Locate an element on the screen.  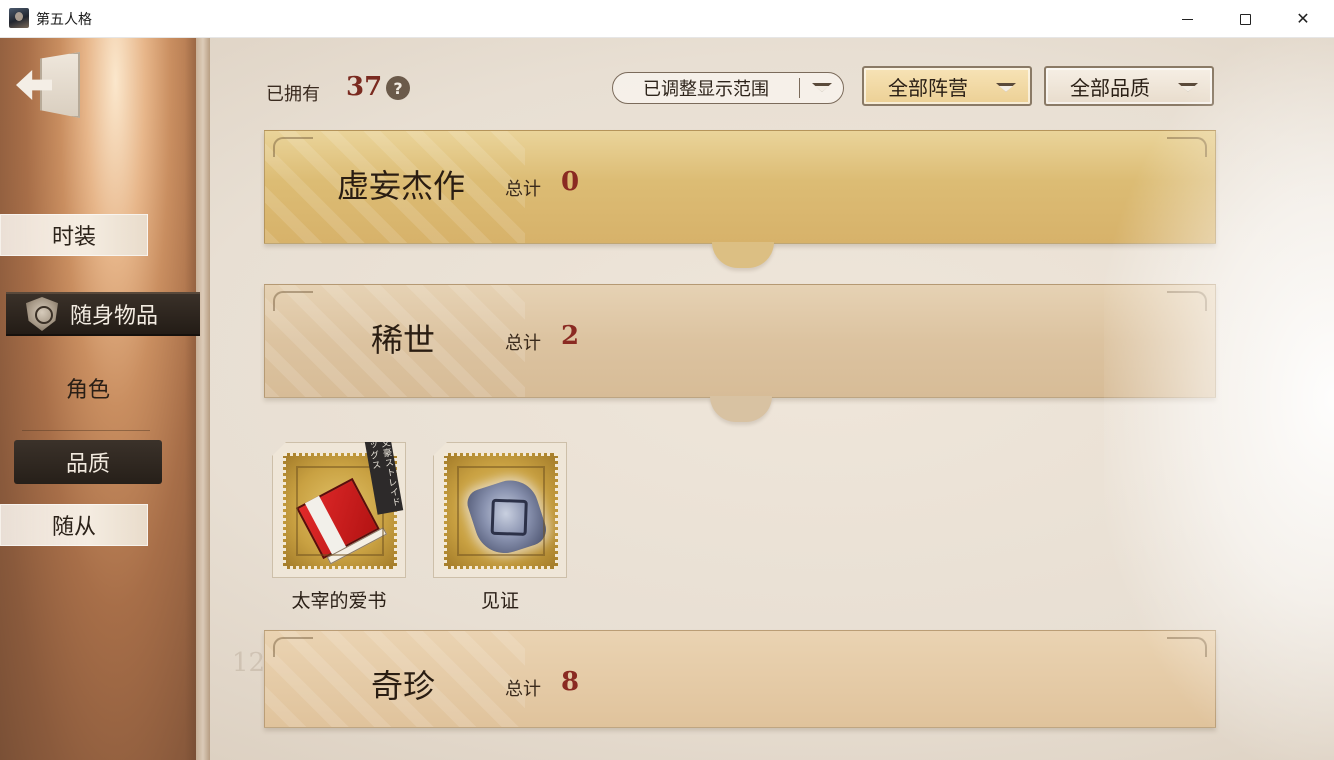
category-banner-treasure: 奇珍 总计 8 is located at coordinates (740, 679).